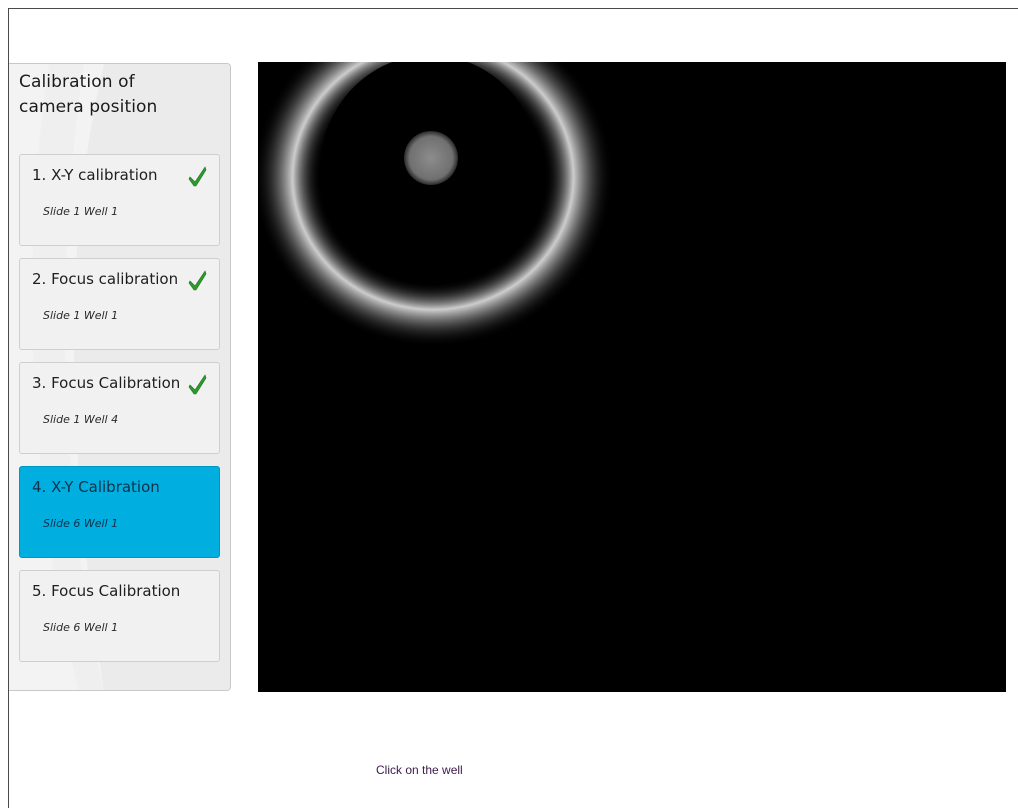 This screenshot has width=1018, height=808. I want to click on step-title: 5. Focus Calibration, so click(106, 591).